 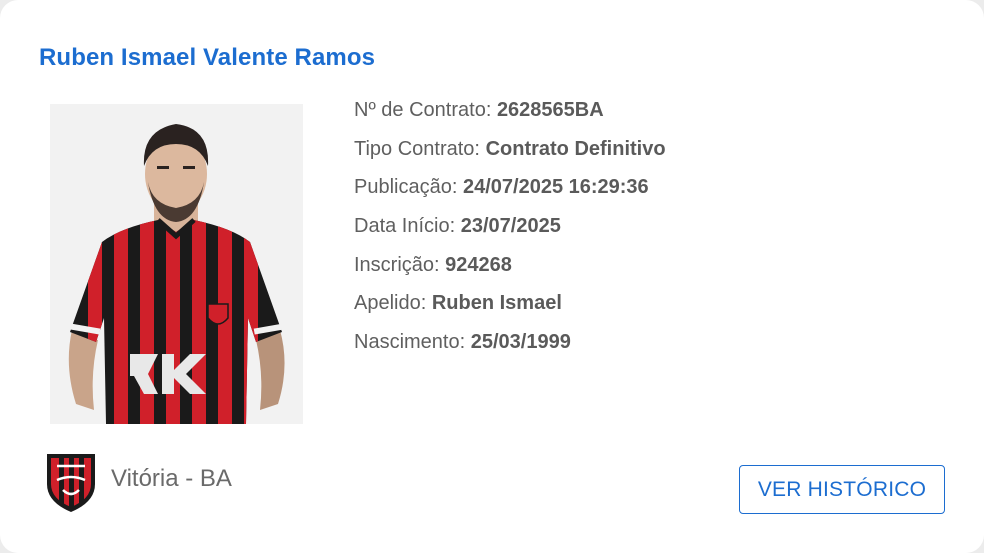 What do you see at coordinates (550, 110) in the screenshot?
I see `detail-value: 2628565BA` at bounding box center [550, 110].